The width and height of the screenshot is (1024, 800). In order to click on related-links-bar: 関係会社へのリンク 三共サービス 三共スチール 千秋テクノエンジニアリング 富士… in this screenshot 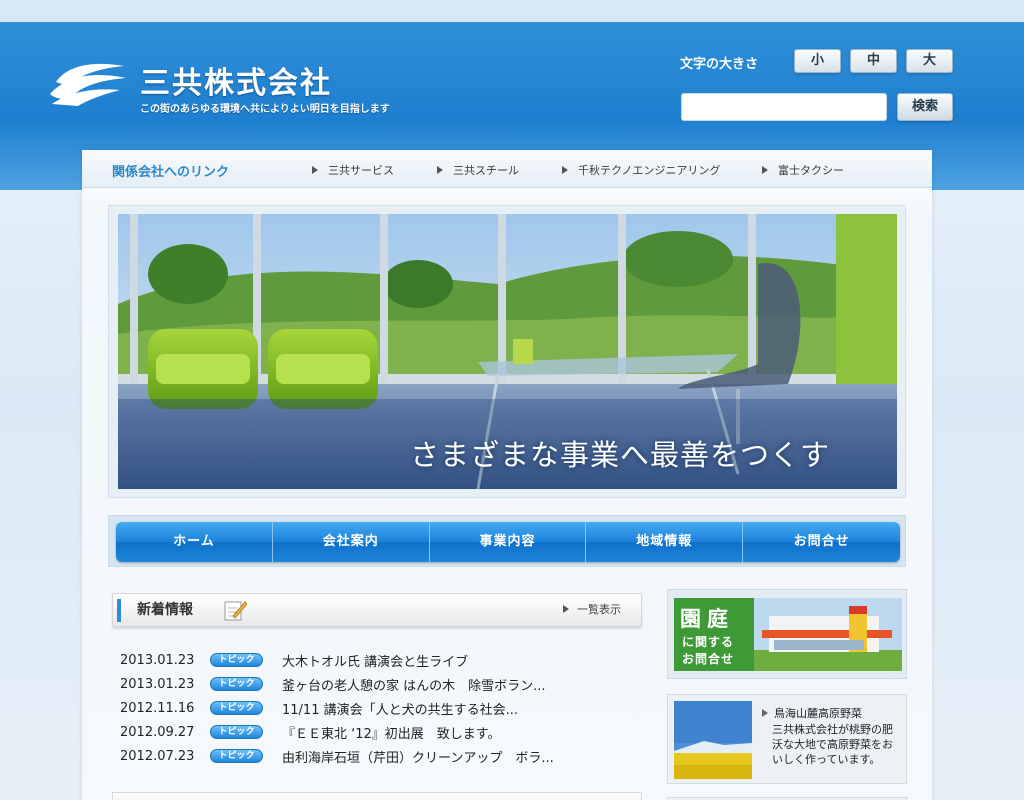, I will do `click(507, 169)`.